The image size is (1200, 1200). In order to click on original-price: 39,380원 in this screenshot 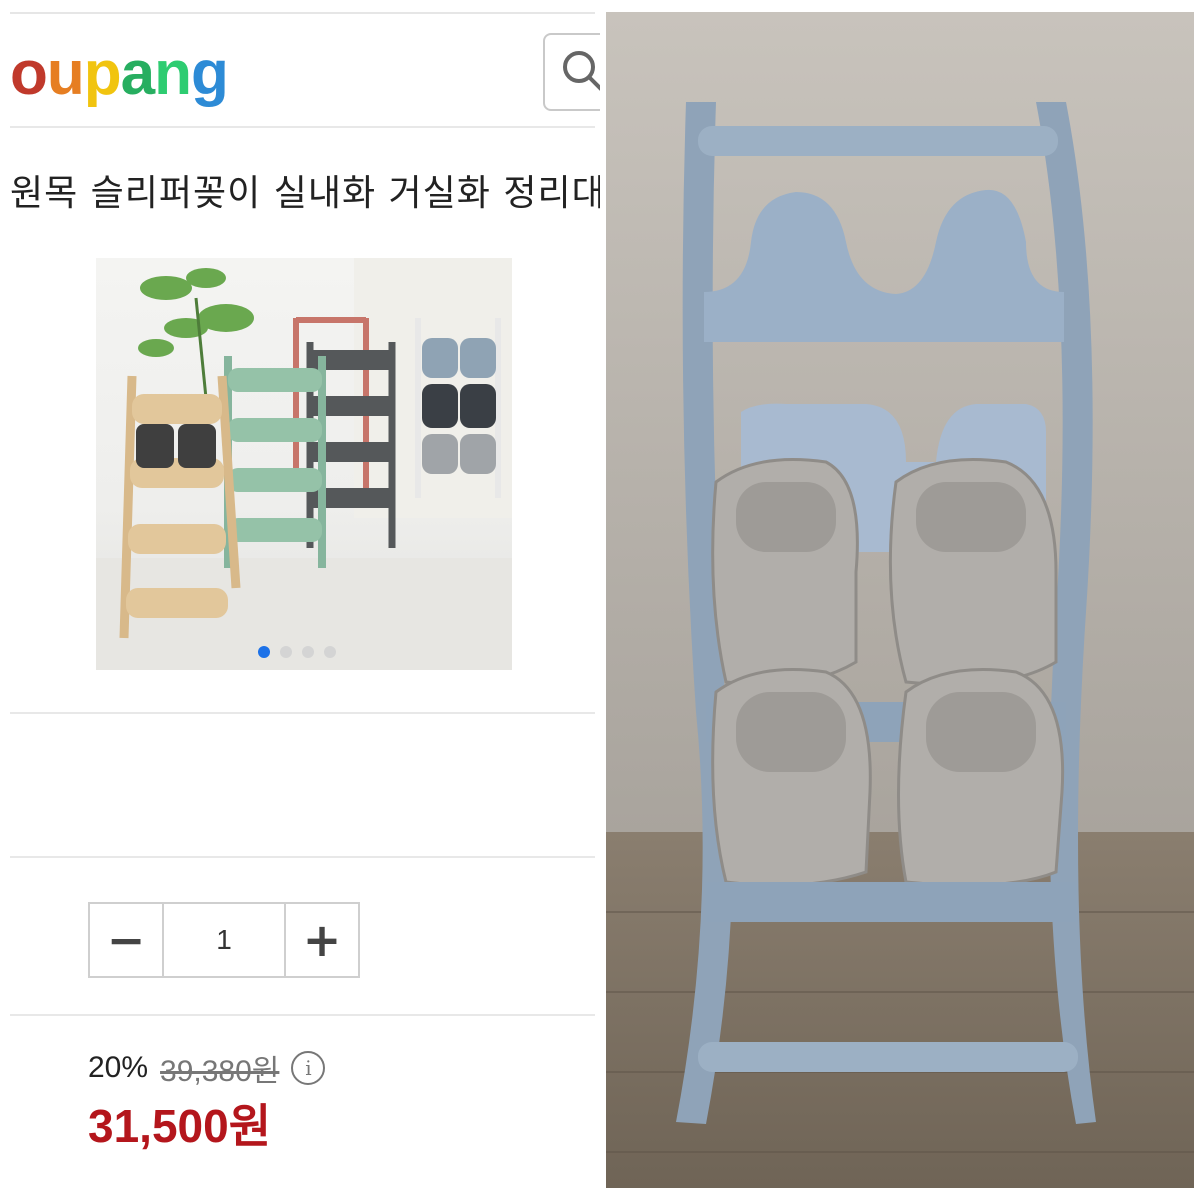, I will do `click(220, 1071)`.